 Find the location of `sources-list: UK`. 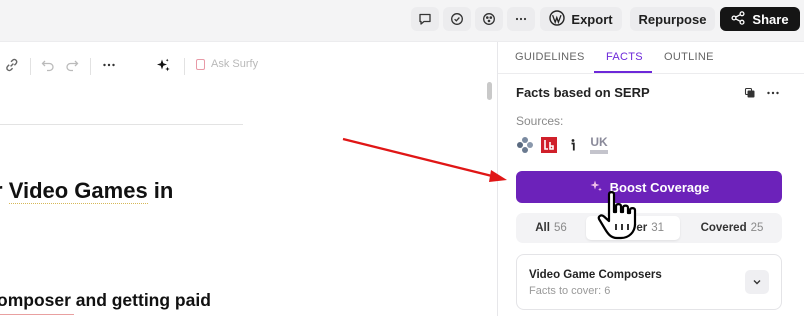

sources-list: UK is located at coordinates (563, 145).